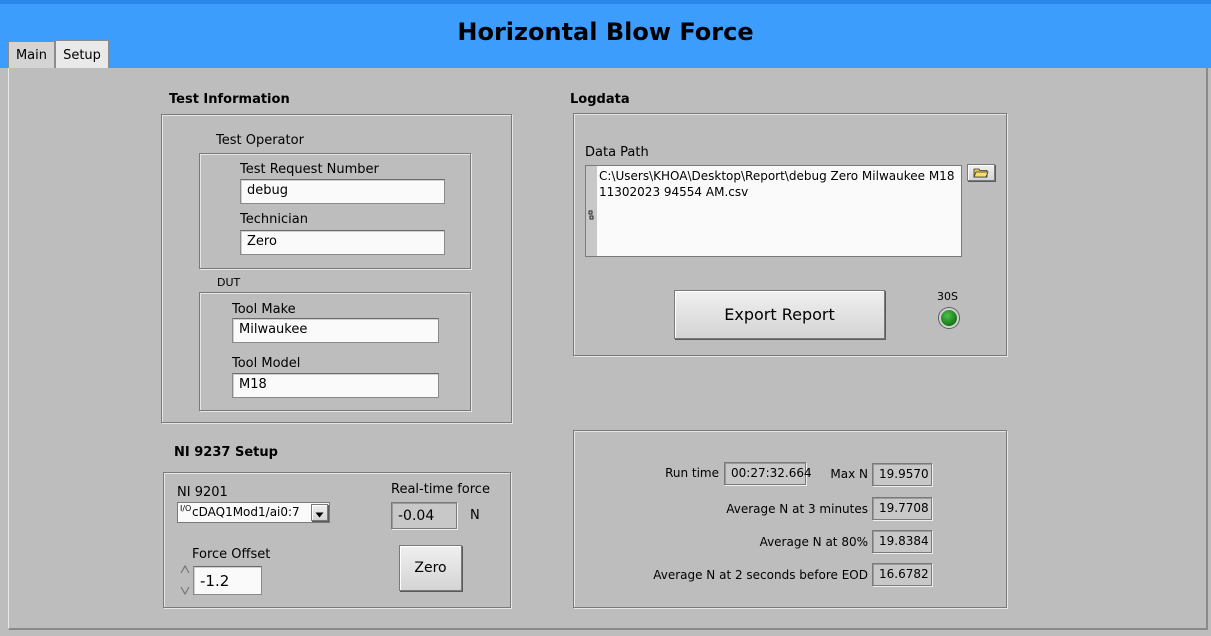 This screenshot has height=636, width=1211. Describe the element at coordinates (342, 191) in the screenshot. I see `test-request-number-input: debug` at that location.